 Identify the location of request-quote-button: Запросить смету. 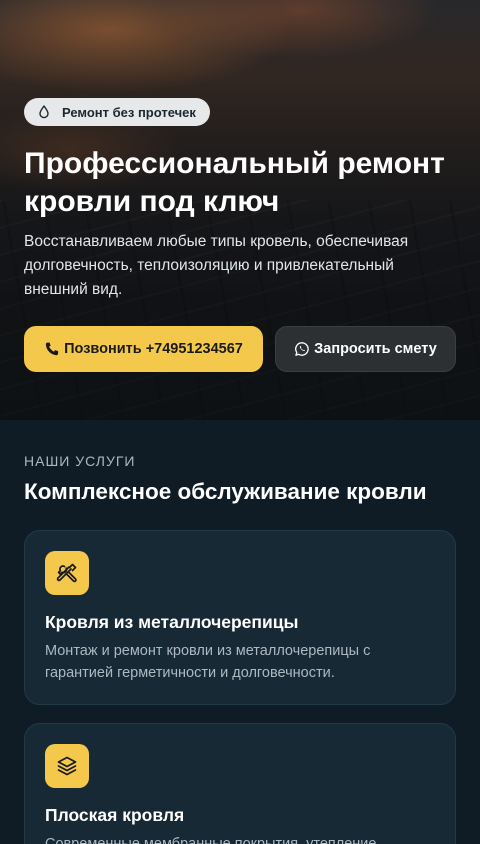
(365, 349).